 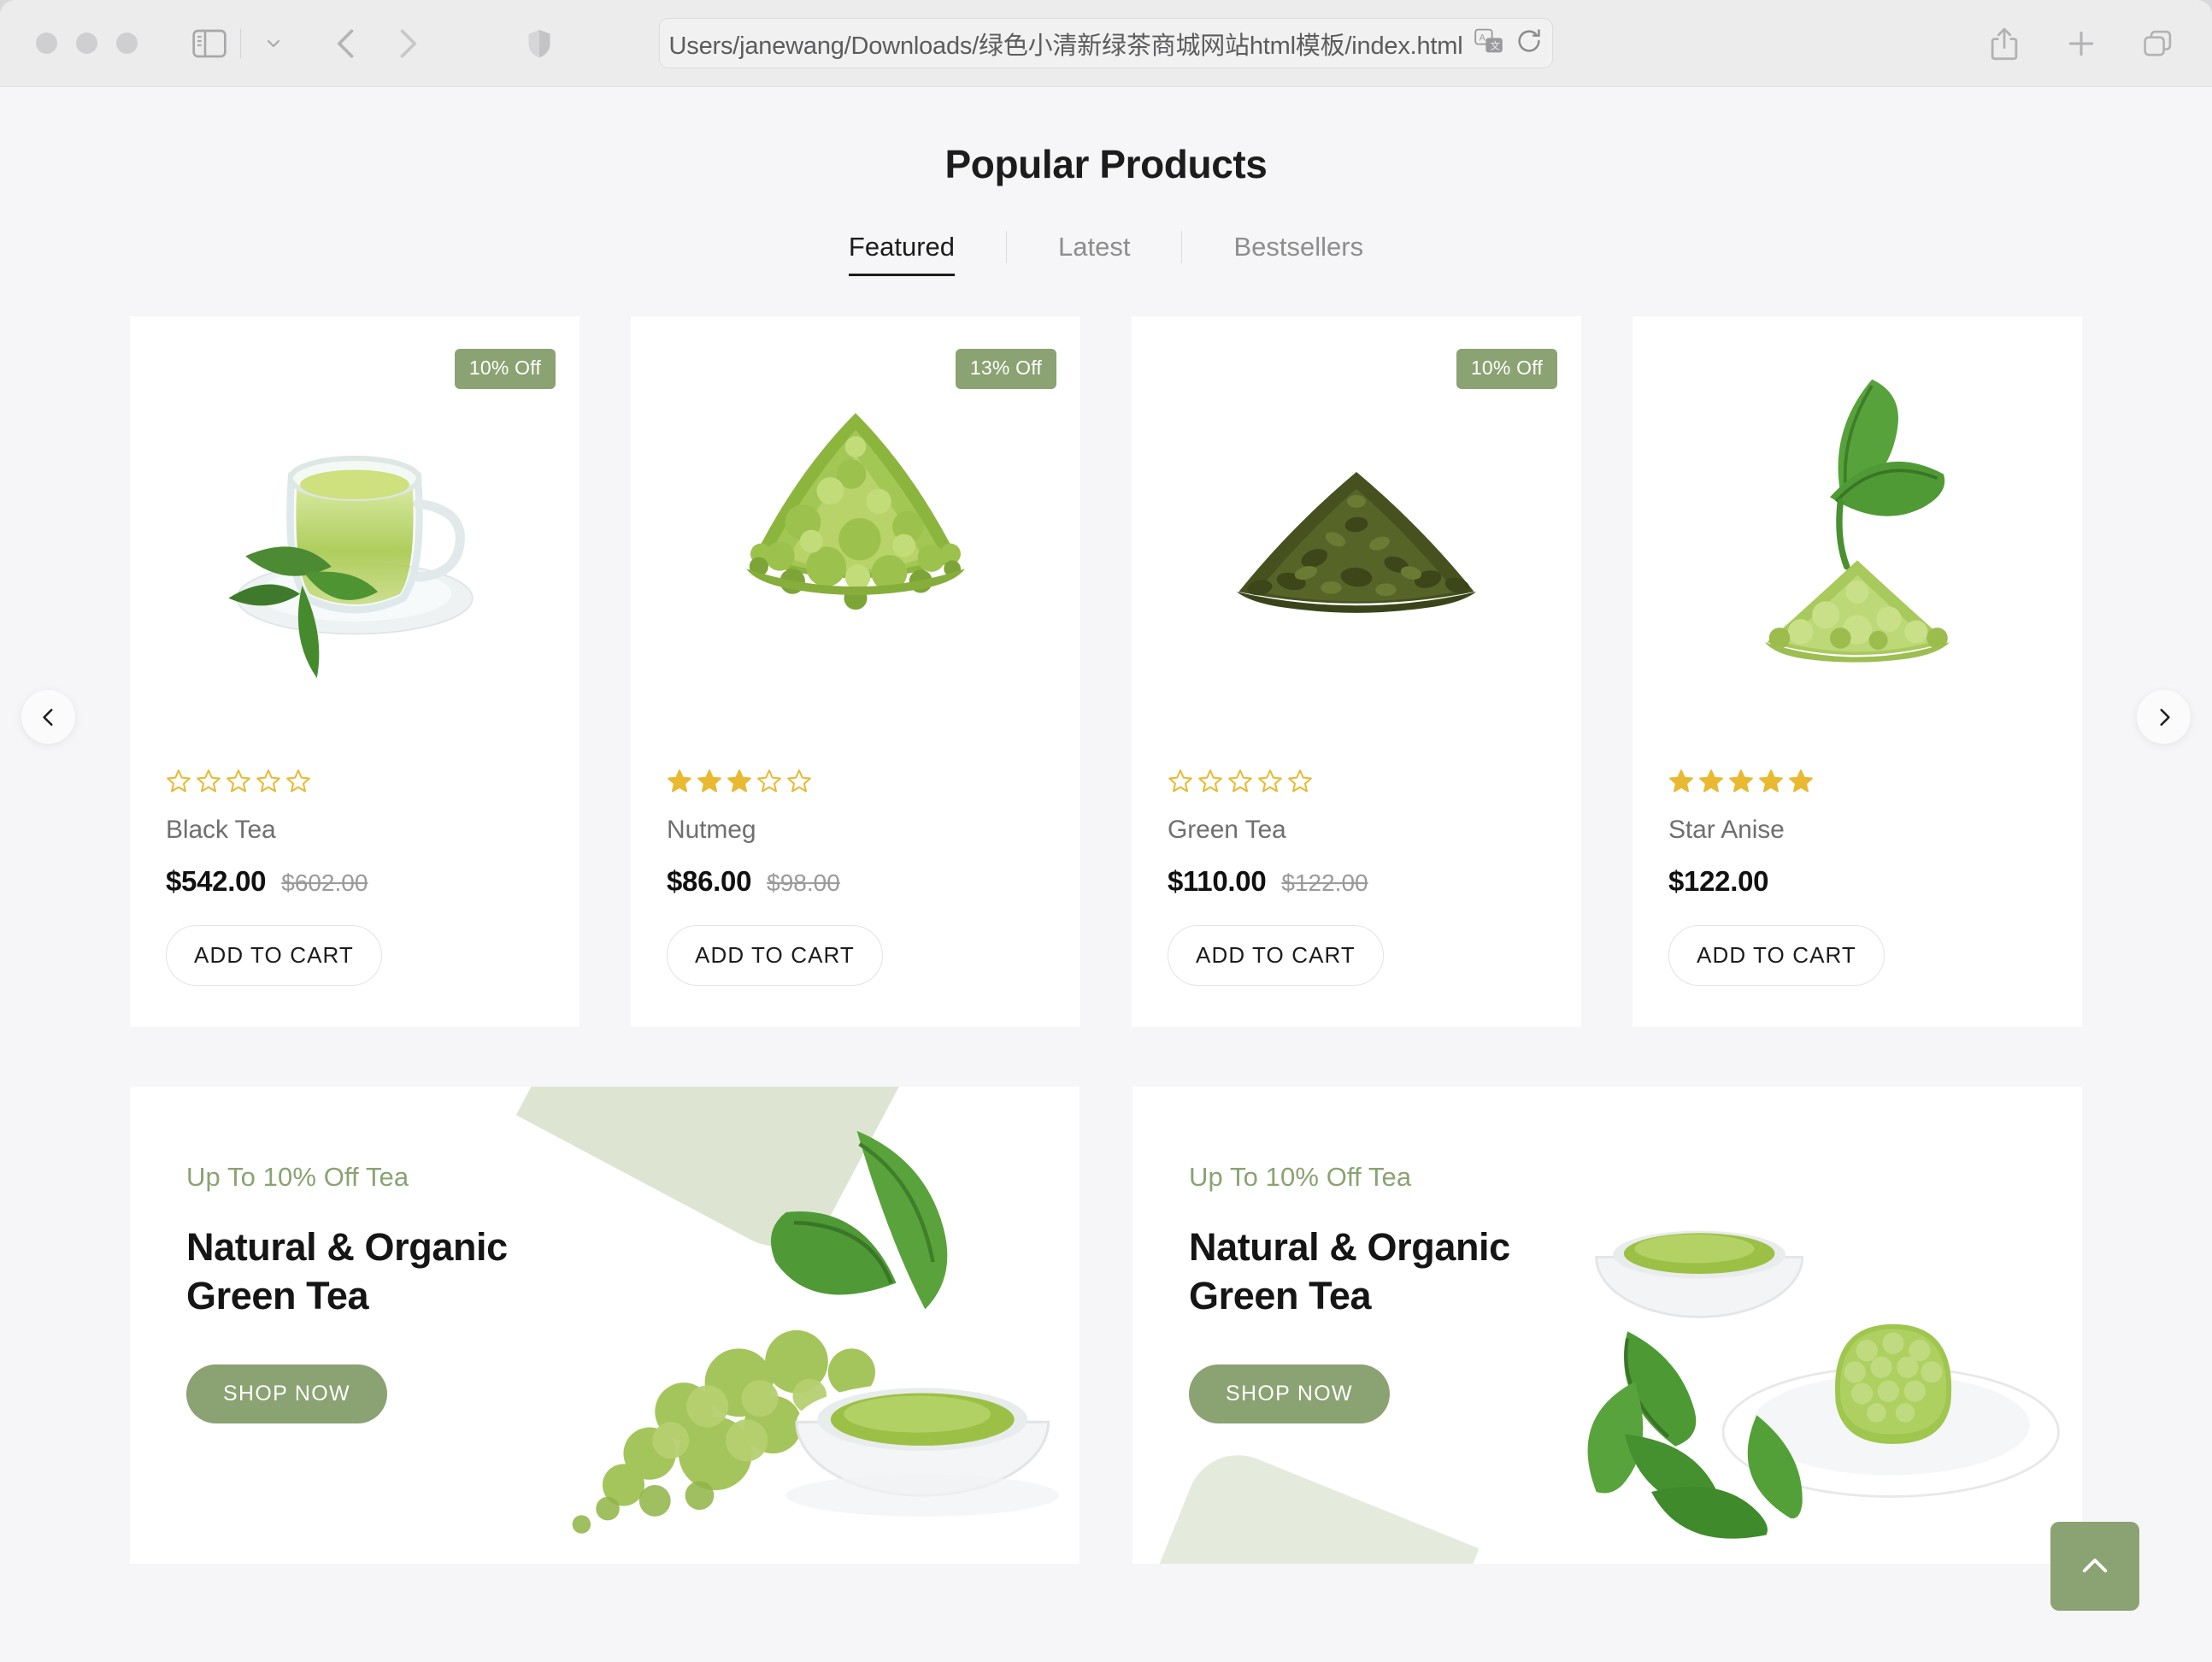 What do you see at coordinates (324, 882) in the screenshot?
I see `product-old-price: $602.00` at bounding box center [324, 882].